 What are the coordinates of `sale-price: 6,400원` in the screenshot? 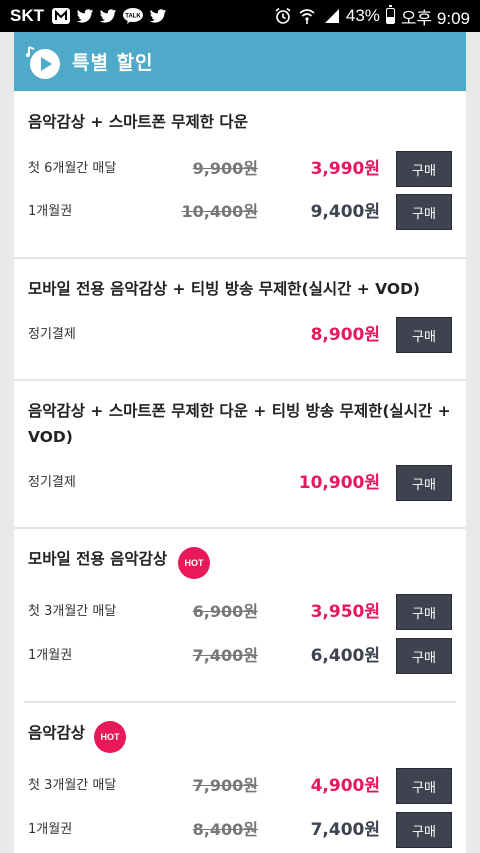 It's located at (345, 656).